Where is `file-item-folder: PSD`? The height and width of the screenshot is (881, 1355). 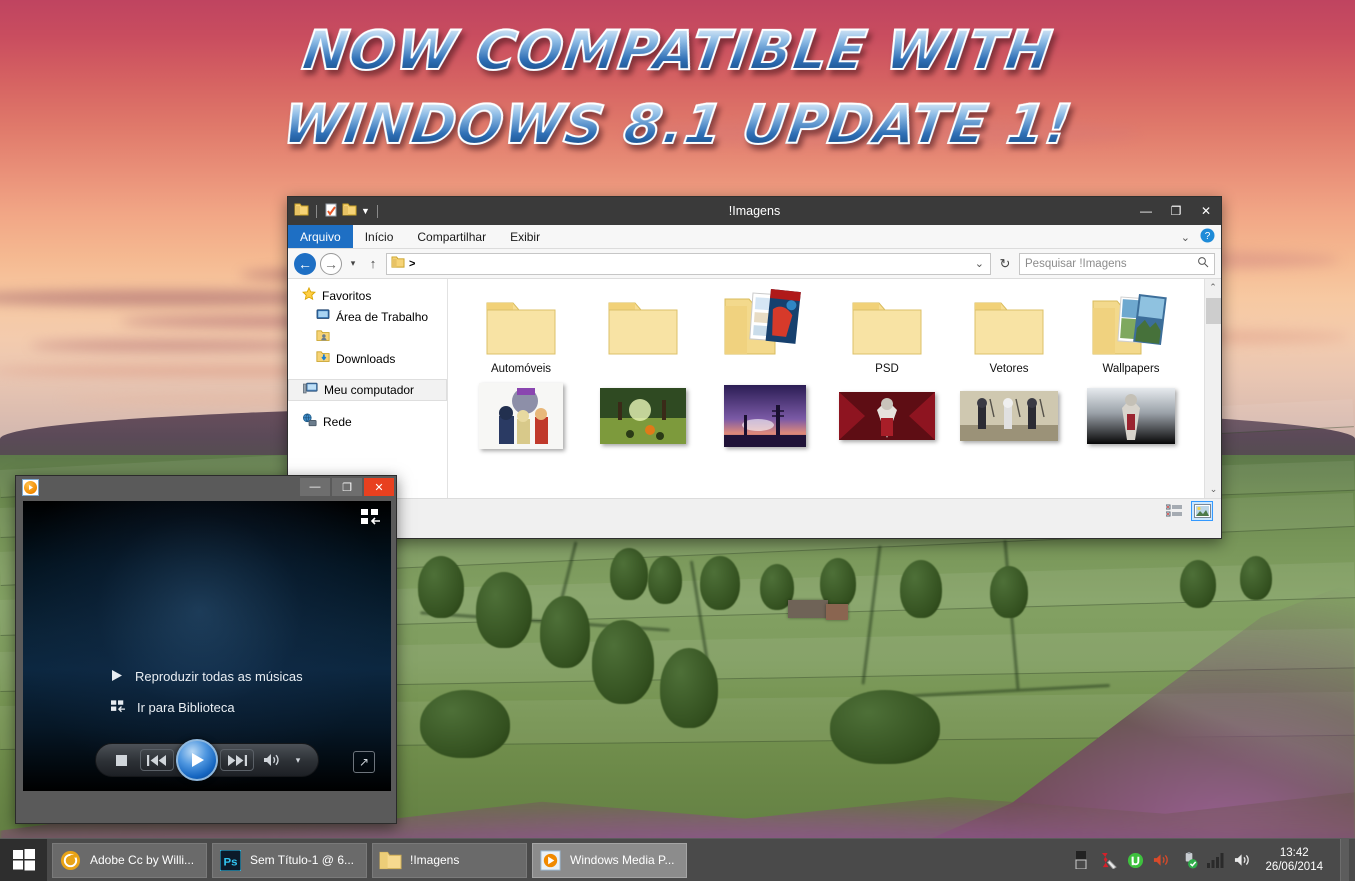
file-item-folder: PSD is located at coordinates (887, 329).